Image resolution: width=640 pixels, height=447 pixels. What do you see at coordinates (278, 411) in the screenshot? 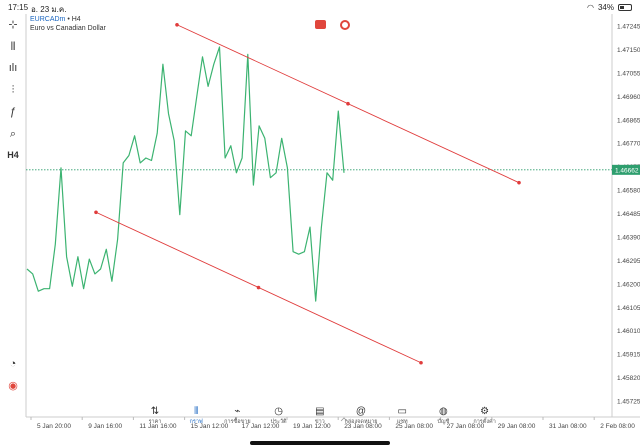
I see `history-icon: ◷` at bounding box center [278, 411].